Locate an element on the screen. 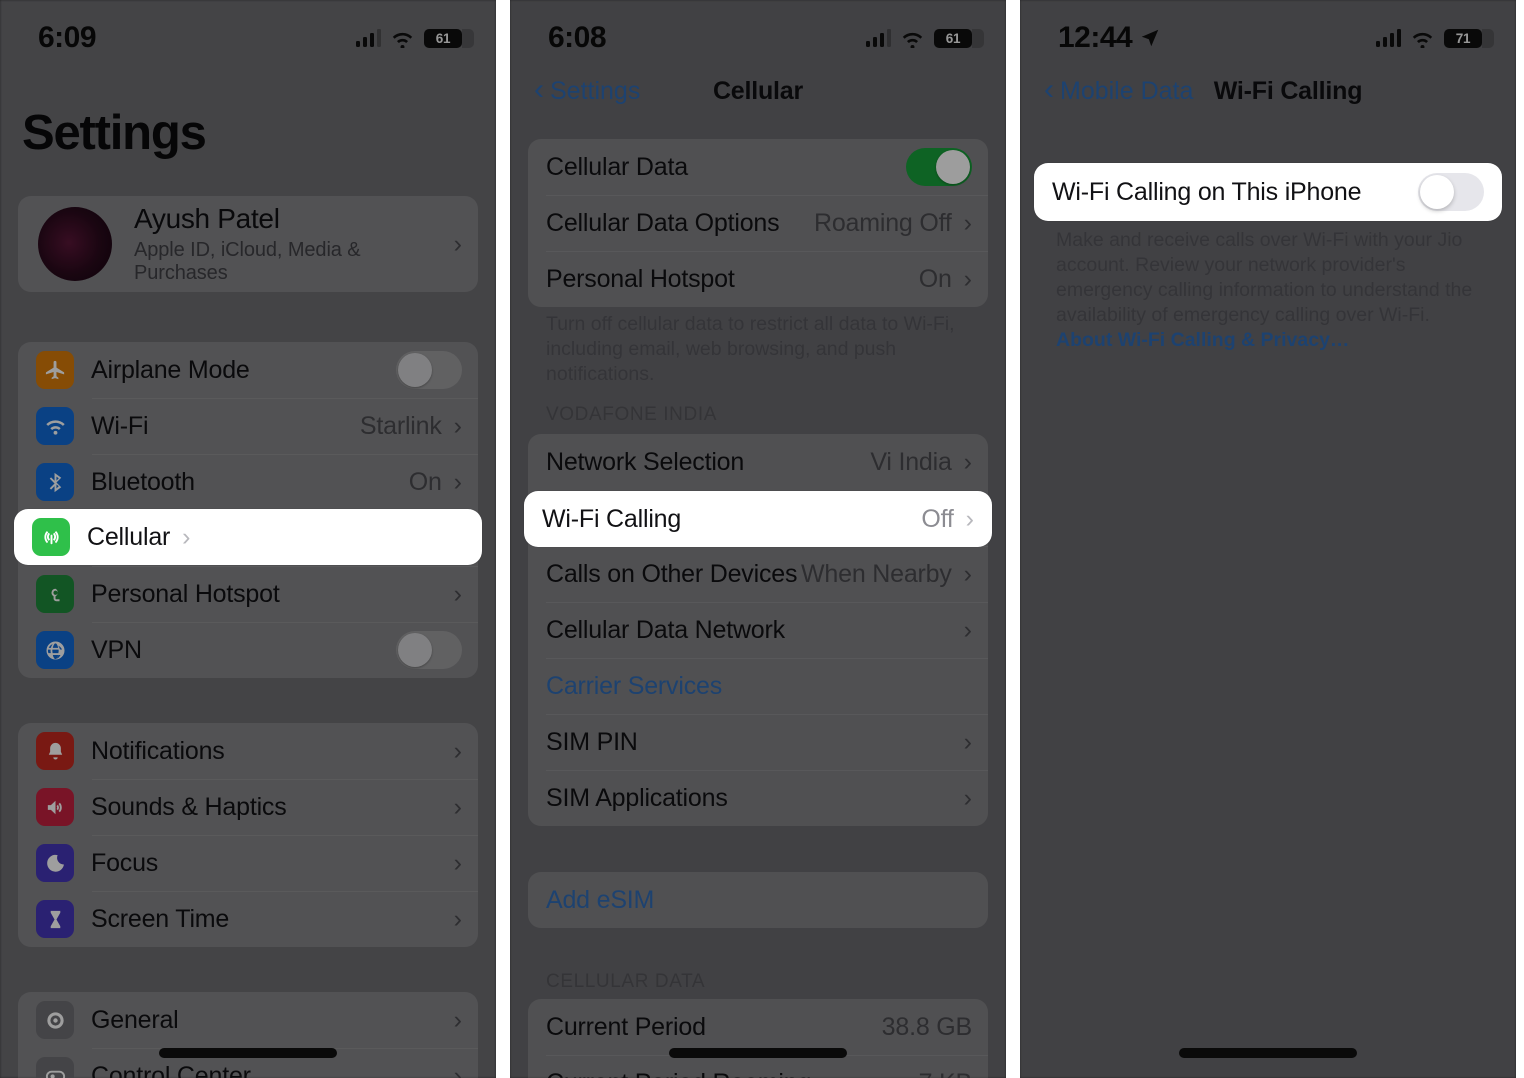 The width and height of the screenshot is (1524, 1078). general-gear-icon is located at coordinates (55, 1020).